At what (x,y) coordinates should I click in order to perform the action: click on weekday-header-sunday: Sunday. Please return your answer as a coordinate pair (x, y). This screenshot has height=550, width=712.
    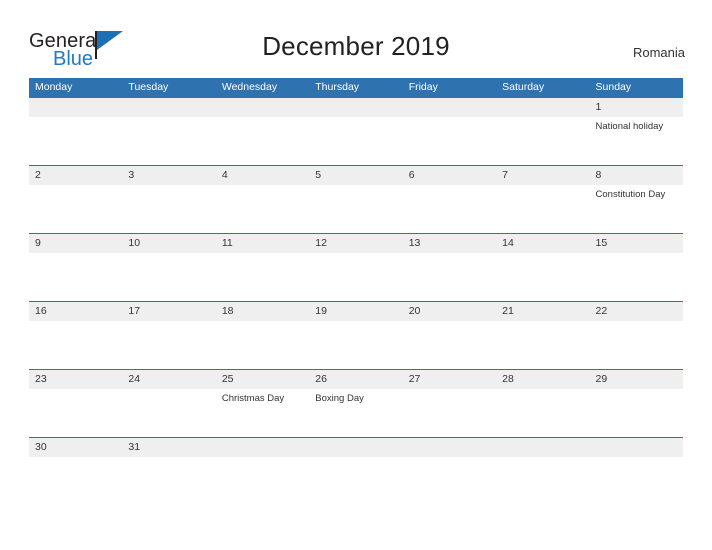
    Looking at the image, I should click on (613, 87).